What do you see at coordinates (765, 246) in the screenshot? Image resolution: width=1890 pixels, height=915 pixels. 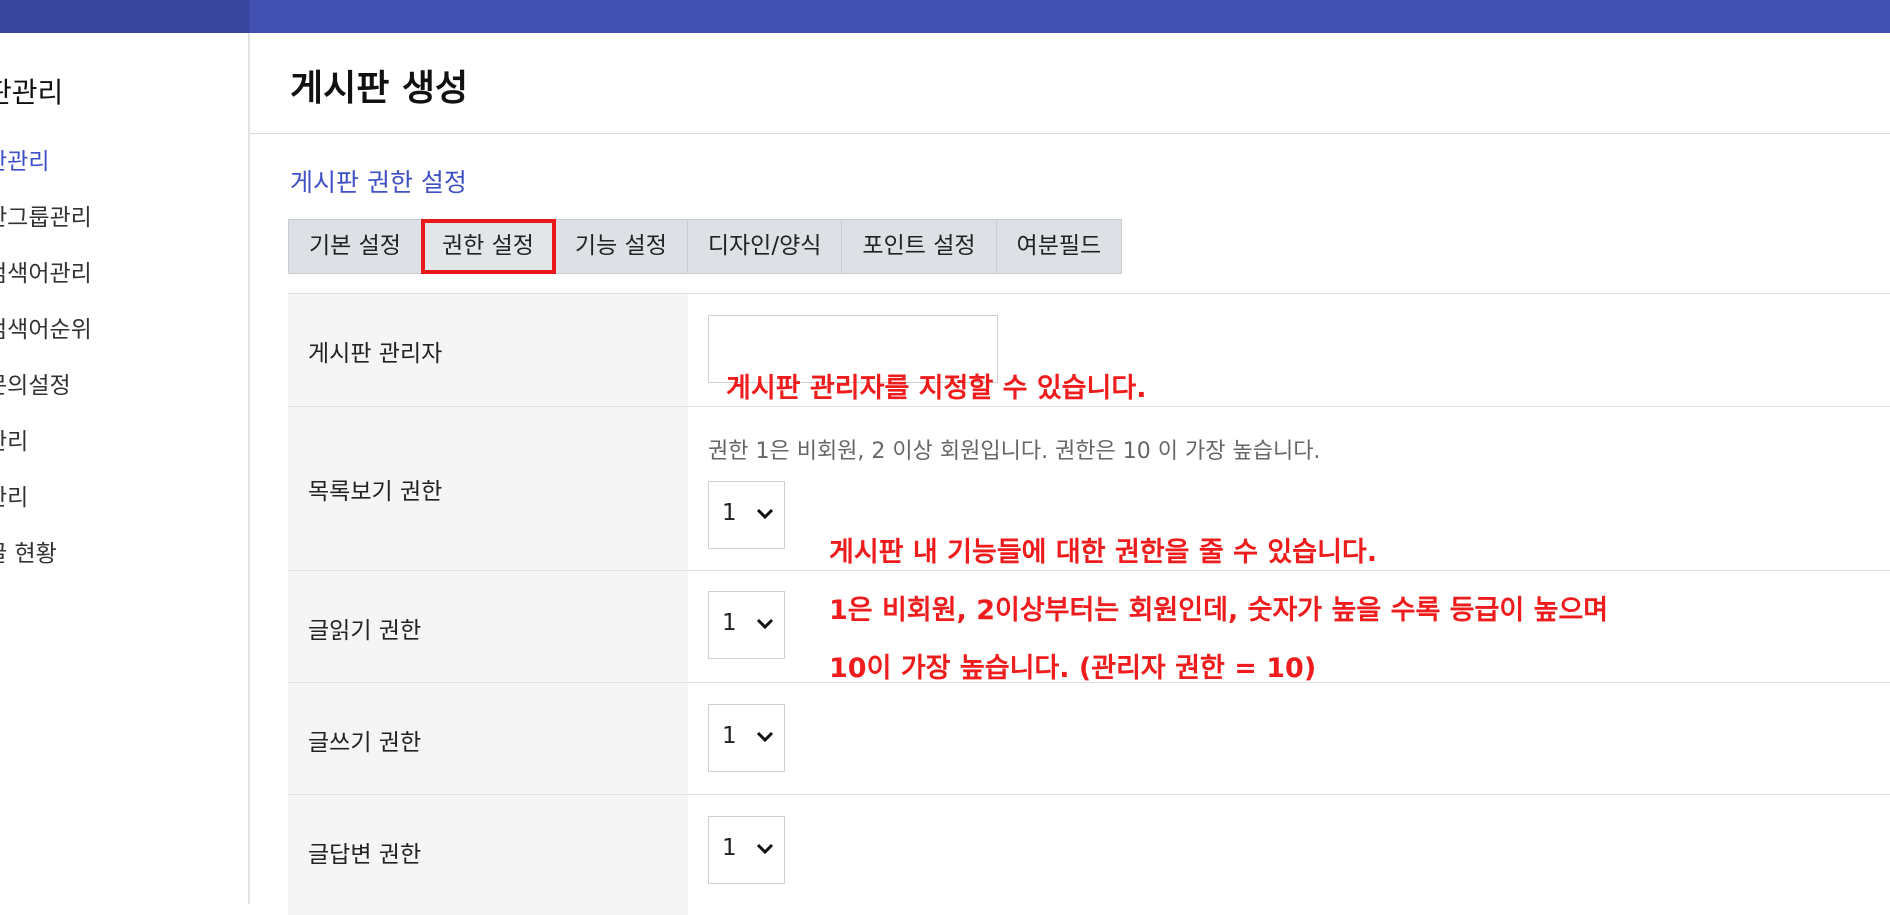 I see `tab-design-format: 디자인/양식` at bounding box center [765, 246].